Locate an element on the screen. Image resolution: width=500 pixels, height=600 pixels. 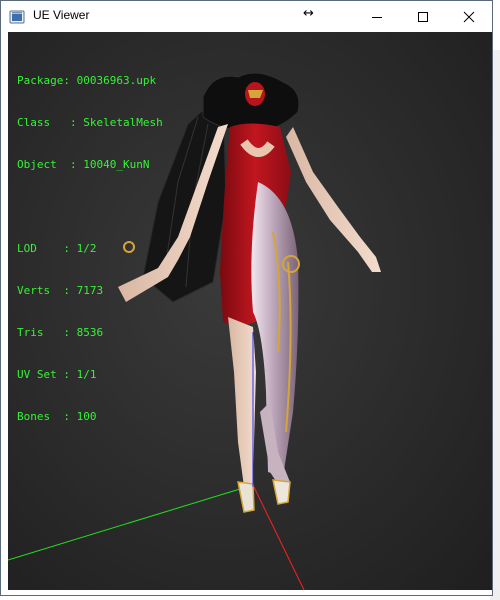
minimize-icon is located at coordinates (377, 17).